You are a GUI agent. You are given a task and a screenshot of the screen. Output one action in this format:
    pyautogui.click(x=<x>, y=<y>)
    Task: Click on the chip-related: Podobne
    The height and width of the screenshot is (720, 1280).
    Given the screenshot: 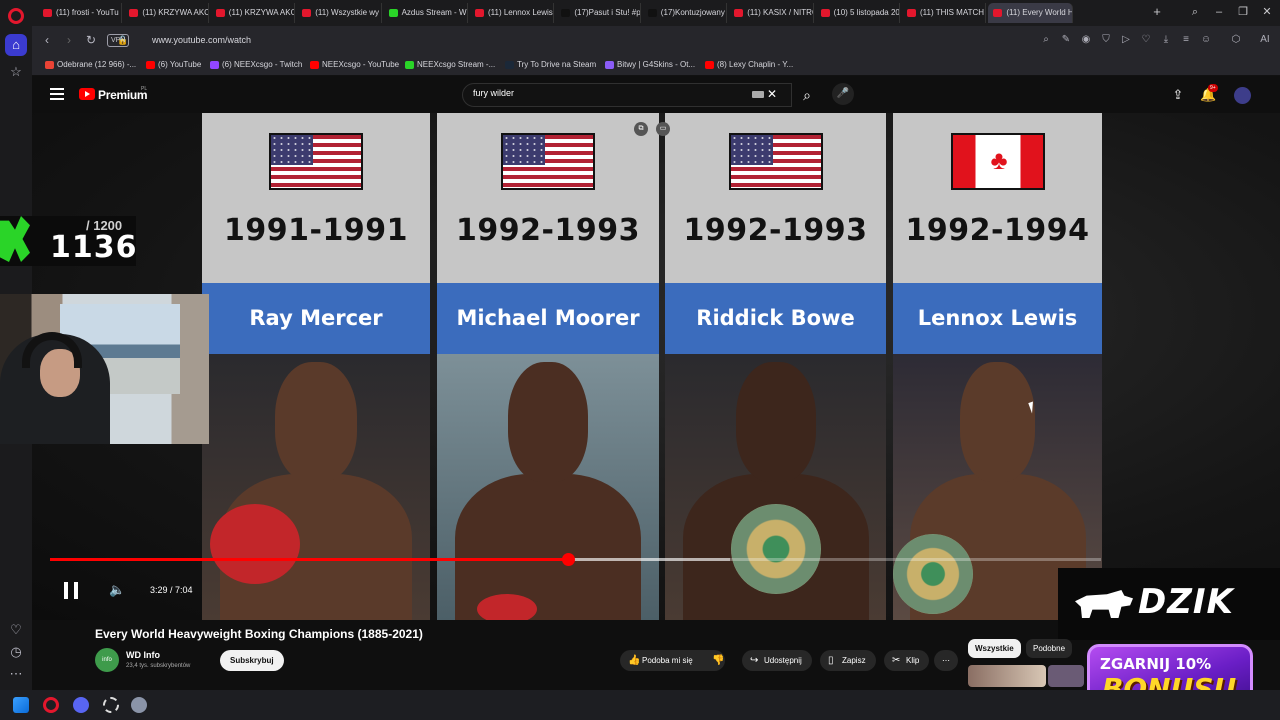 What is the action you would take?
    pyautogui.click(x=1049, y=648)
    